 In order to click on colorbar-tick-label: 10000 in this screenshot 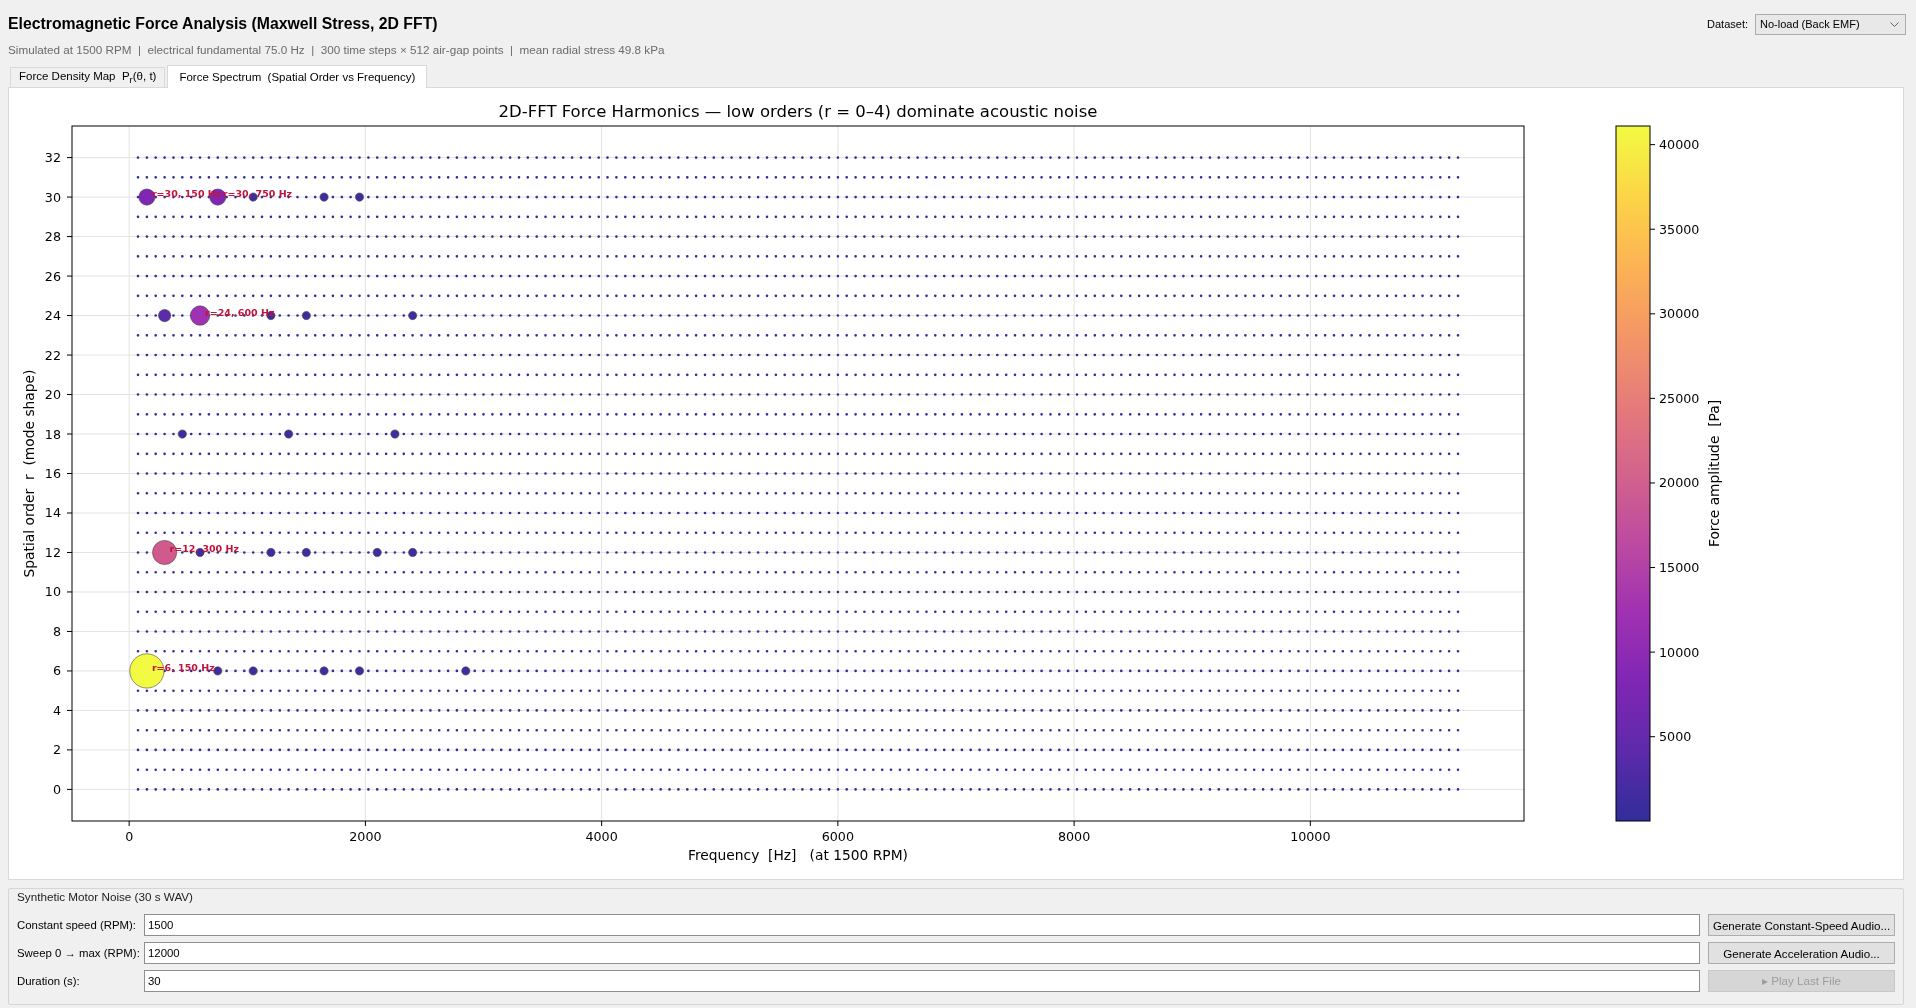, I will do `click(1679, 652)`.